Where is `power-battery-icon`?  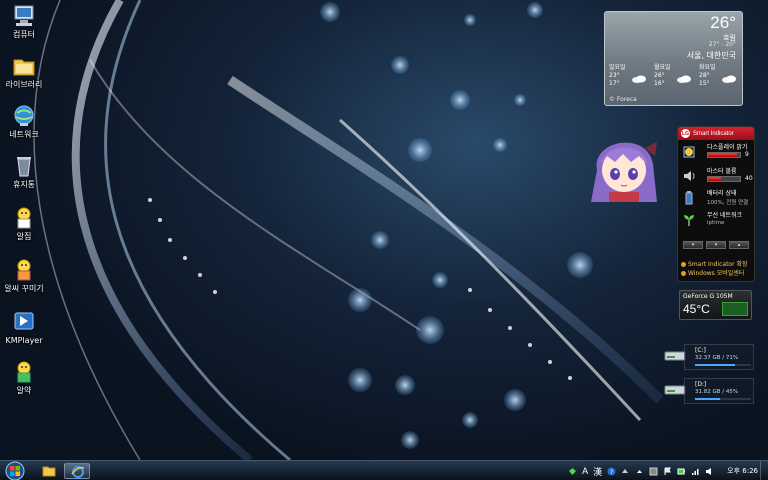 power-battery-icon is located at coordinates (681, 471).